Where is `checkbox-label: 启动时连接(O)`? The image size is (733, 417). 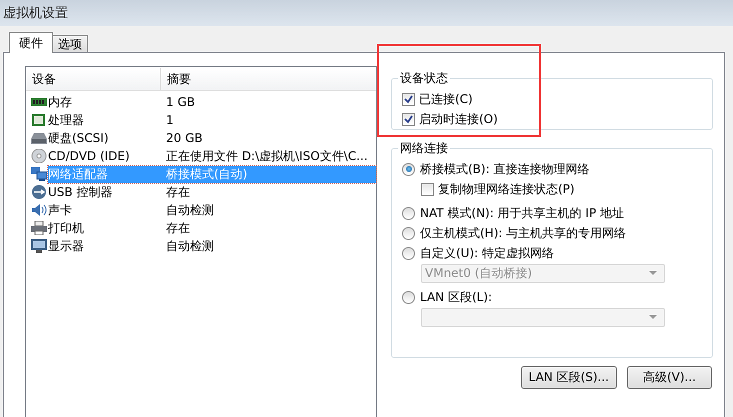 checkbox-label: 启动时连接(O) is located at coordinates (458, 119).